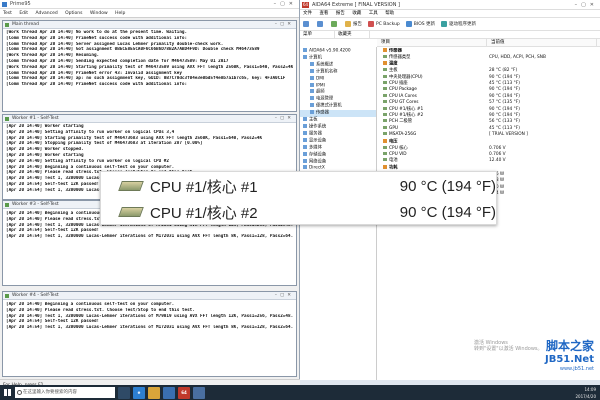 This screenshot has height=400, width=600. What do you see at coordinates (401, 122) in the screenshot?
I see `sensor-name-text: PCH 二极管` at bounding box center [401, 122].